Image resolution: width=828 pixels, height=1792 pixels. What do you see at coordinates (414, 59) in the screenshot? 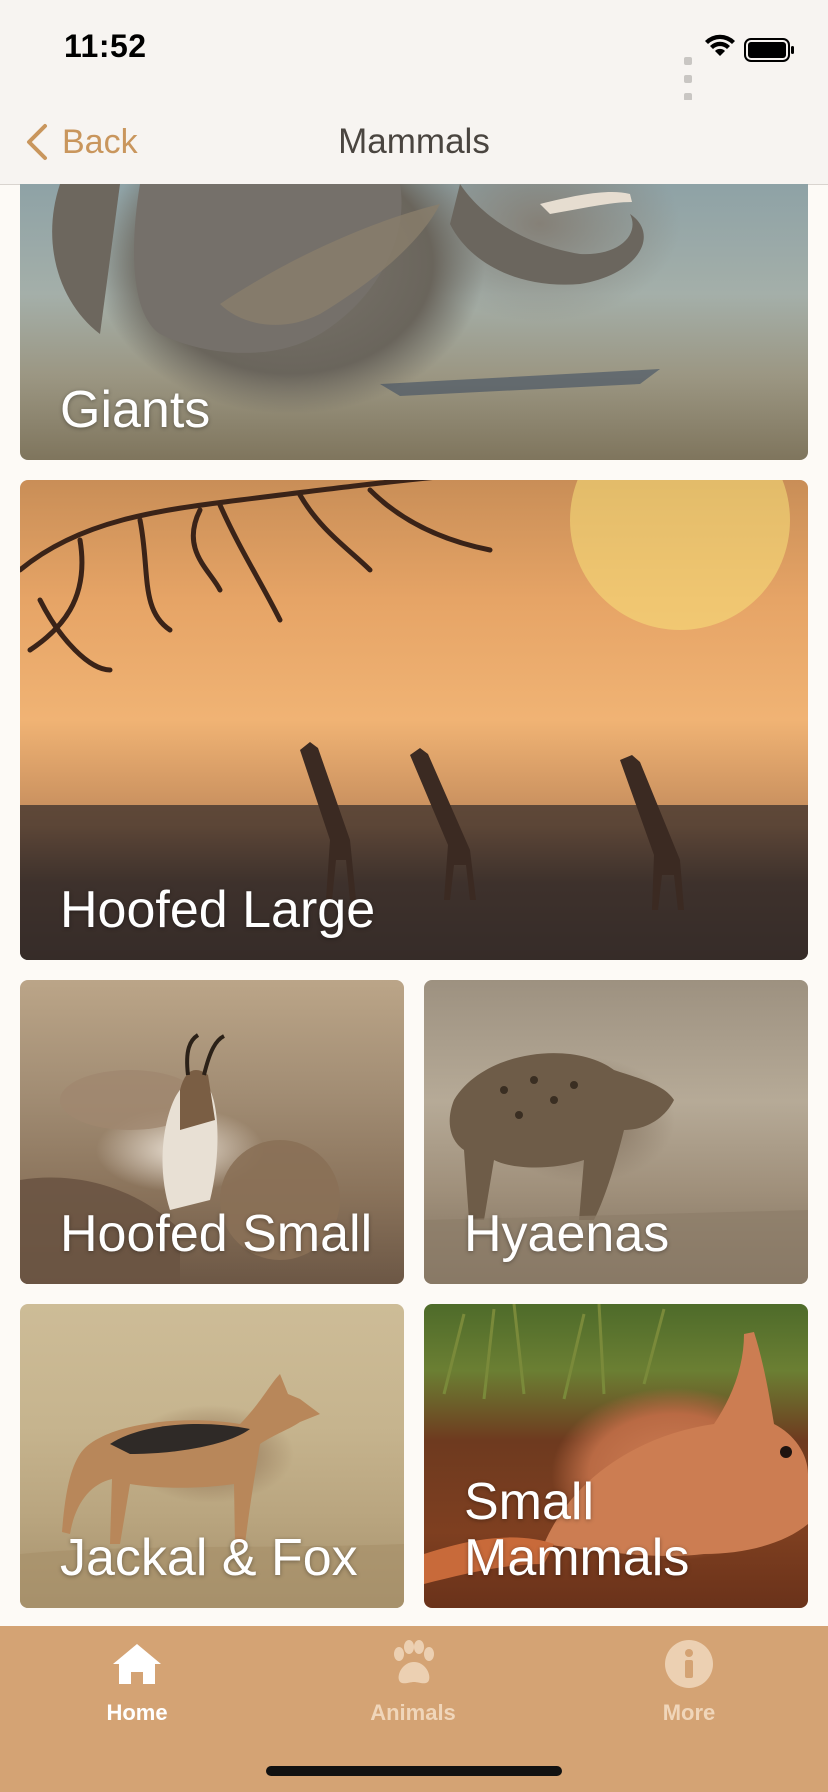
I see `status-bar: 11:52` at bounding box center [414, 59].